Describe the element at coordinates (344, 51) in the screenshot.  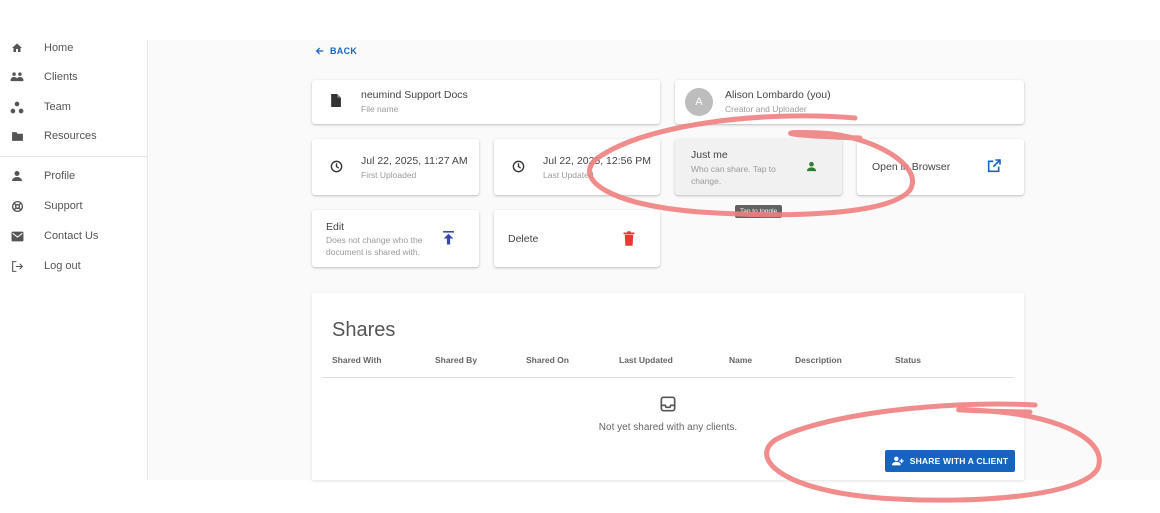
I see `back-label: BACK` at that location.